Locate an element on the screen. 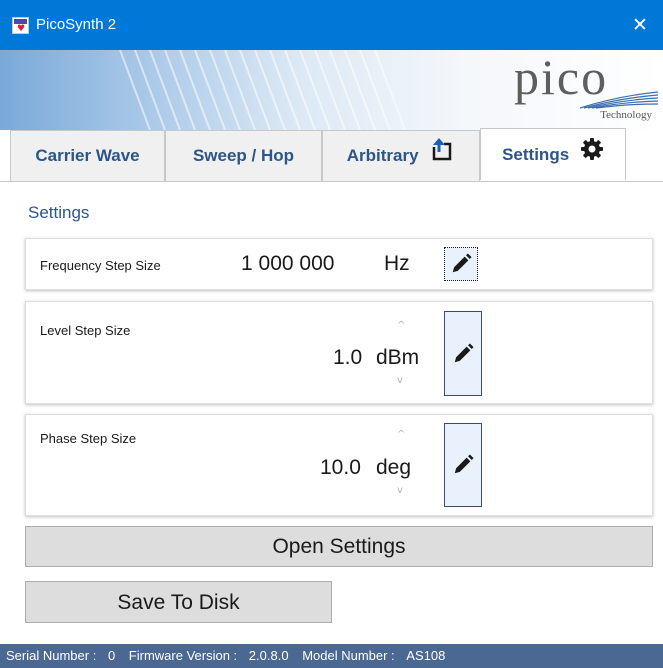  firmware-version-value: 2.0.8.0 is located at coordinates (268, 655).